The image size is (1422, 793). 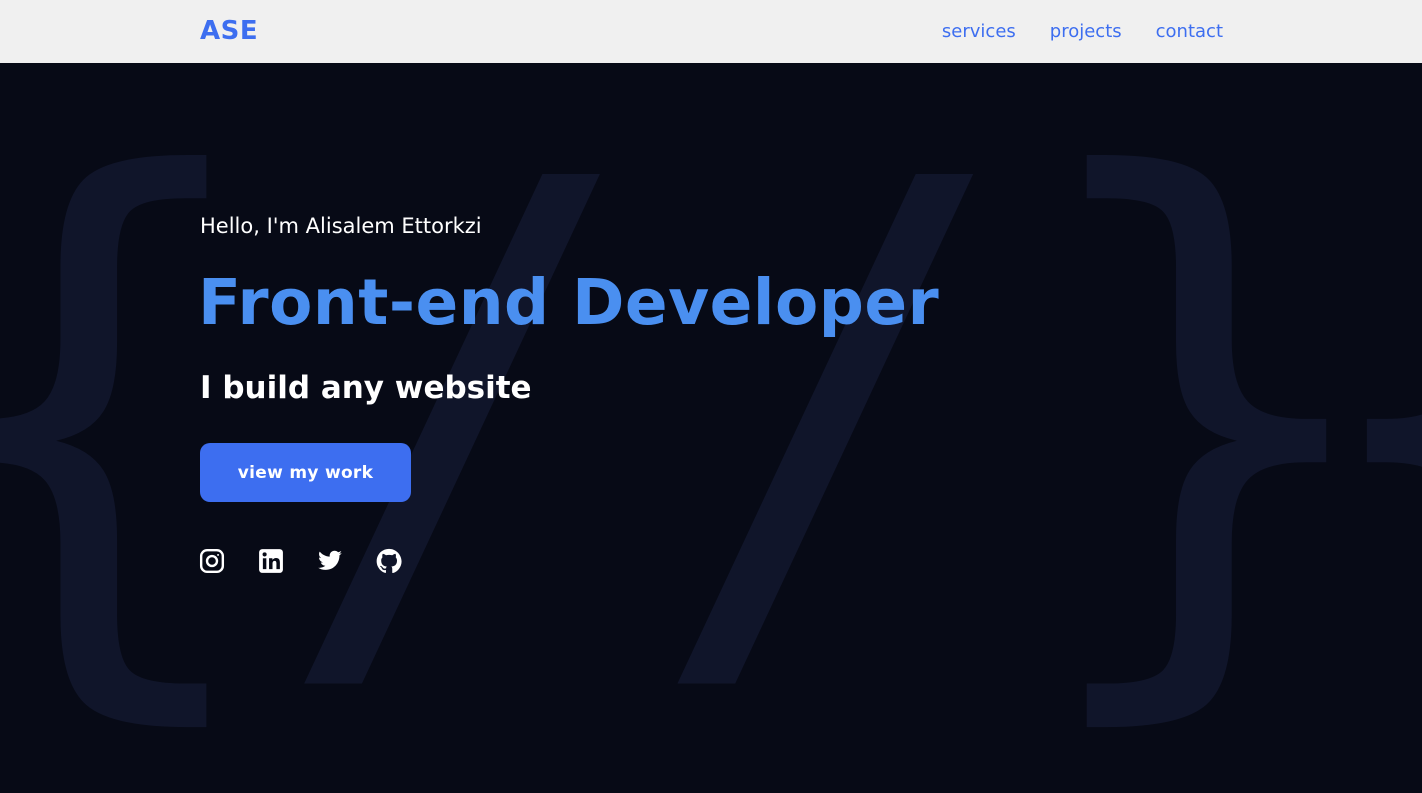 I want to click on hero-headline: Front-end Developer, so click(x=569, y=302).